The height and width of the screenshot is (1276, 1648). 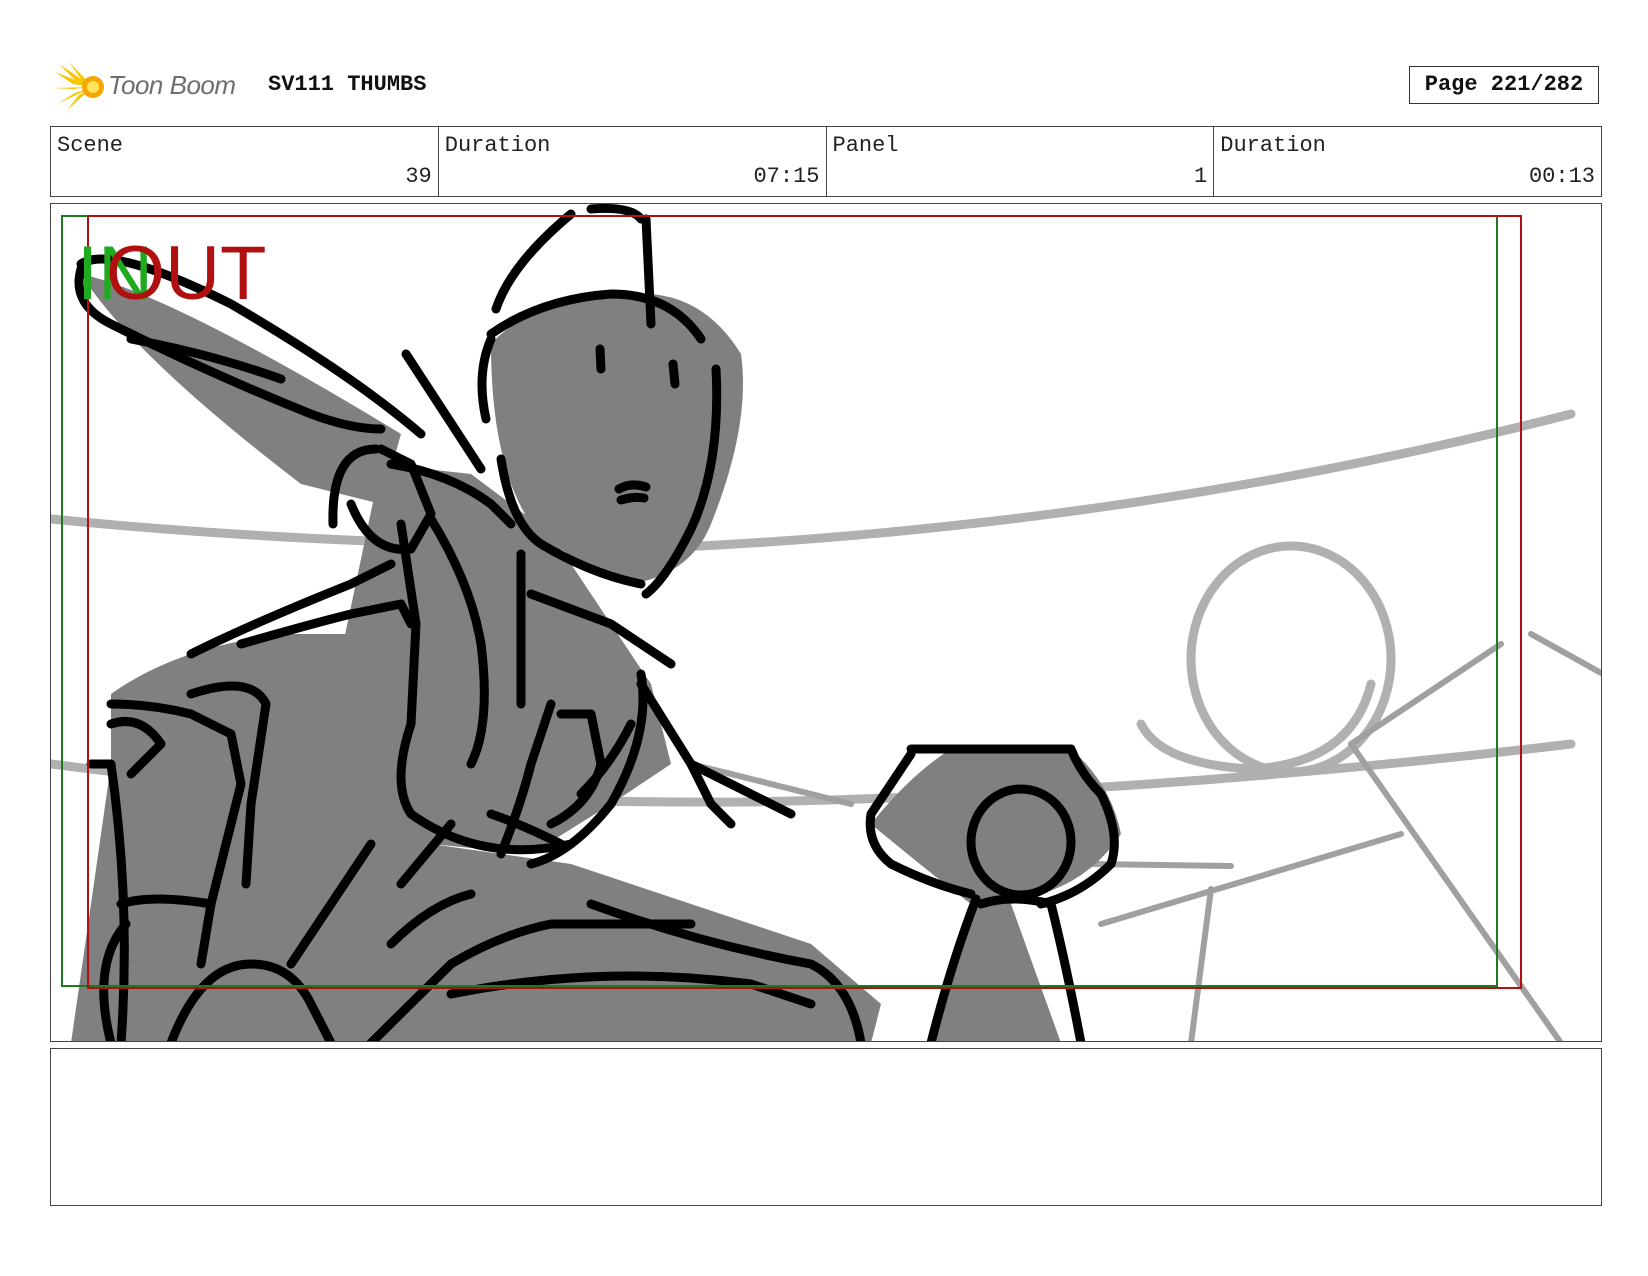 What do you see at coordinates (786, 176) in the screenshot?
I see `scene-duration-value: 07:15` at bounding box center [786, 176].